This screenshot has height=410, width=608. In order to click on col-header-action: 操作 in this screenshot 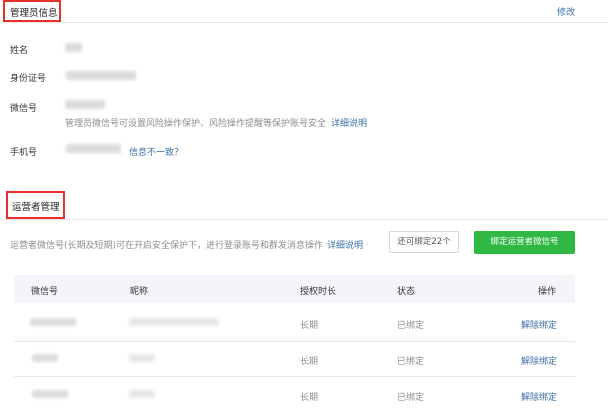, I will do `click(547, 292)`.